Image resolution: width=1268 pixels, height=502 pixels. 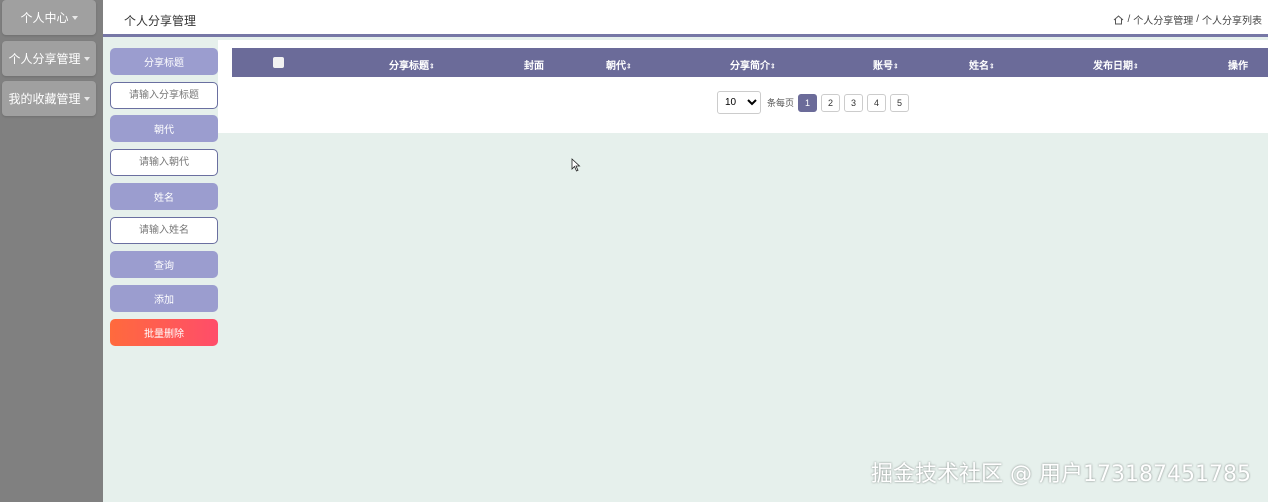 I want to click on pagination: 10 条每页 1 2 3 4 5, so click(x=815, y=102).